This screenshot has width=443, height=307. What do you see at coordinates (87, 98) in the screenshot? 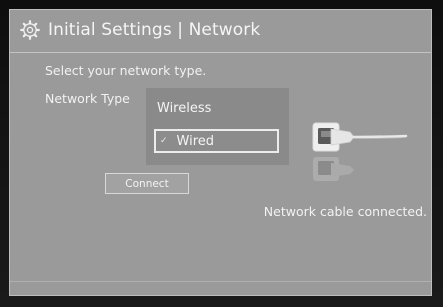
I see `network-type-label: Network Type` at bounding box center [87, 98].